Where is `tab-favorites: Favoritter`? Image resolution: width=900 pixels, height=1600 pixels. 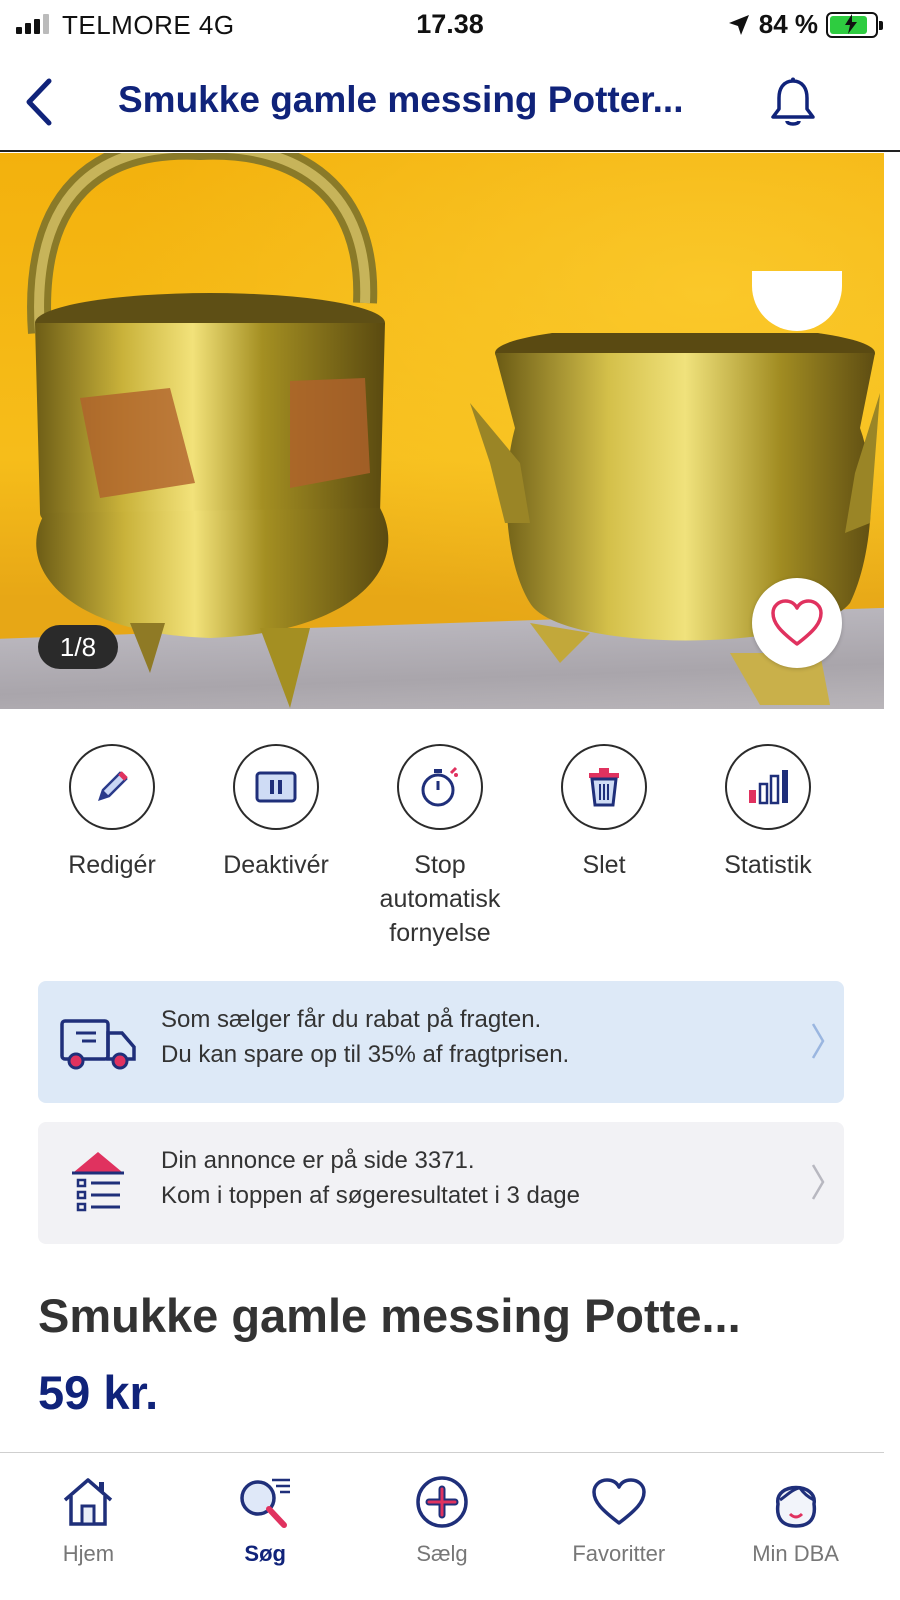
tab-favorites: Favoritter is located at coordinates (618, 1526).